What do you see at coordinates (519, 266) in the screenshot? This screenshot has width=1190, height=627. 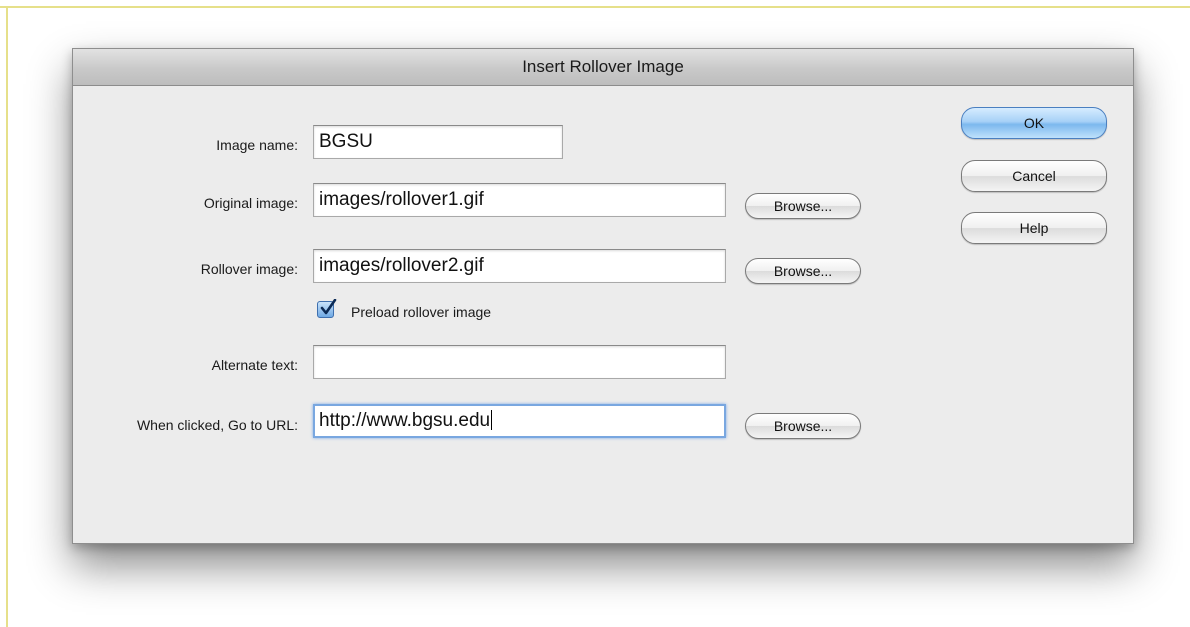 I see `rollover-image-input: images/rollover2.gif` at bounding box center [519, 266].